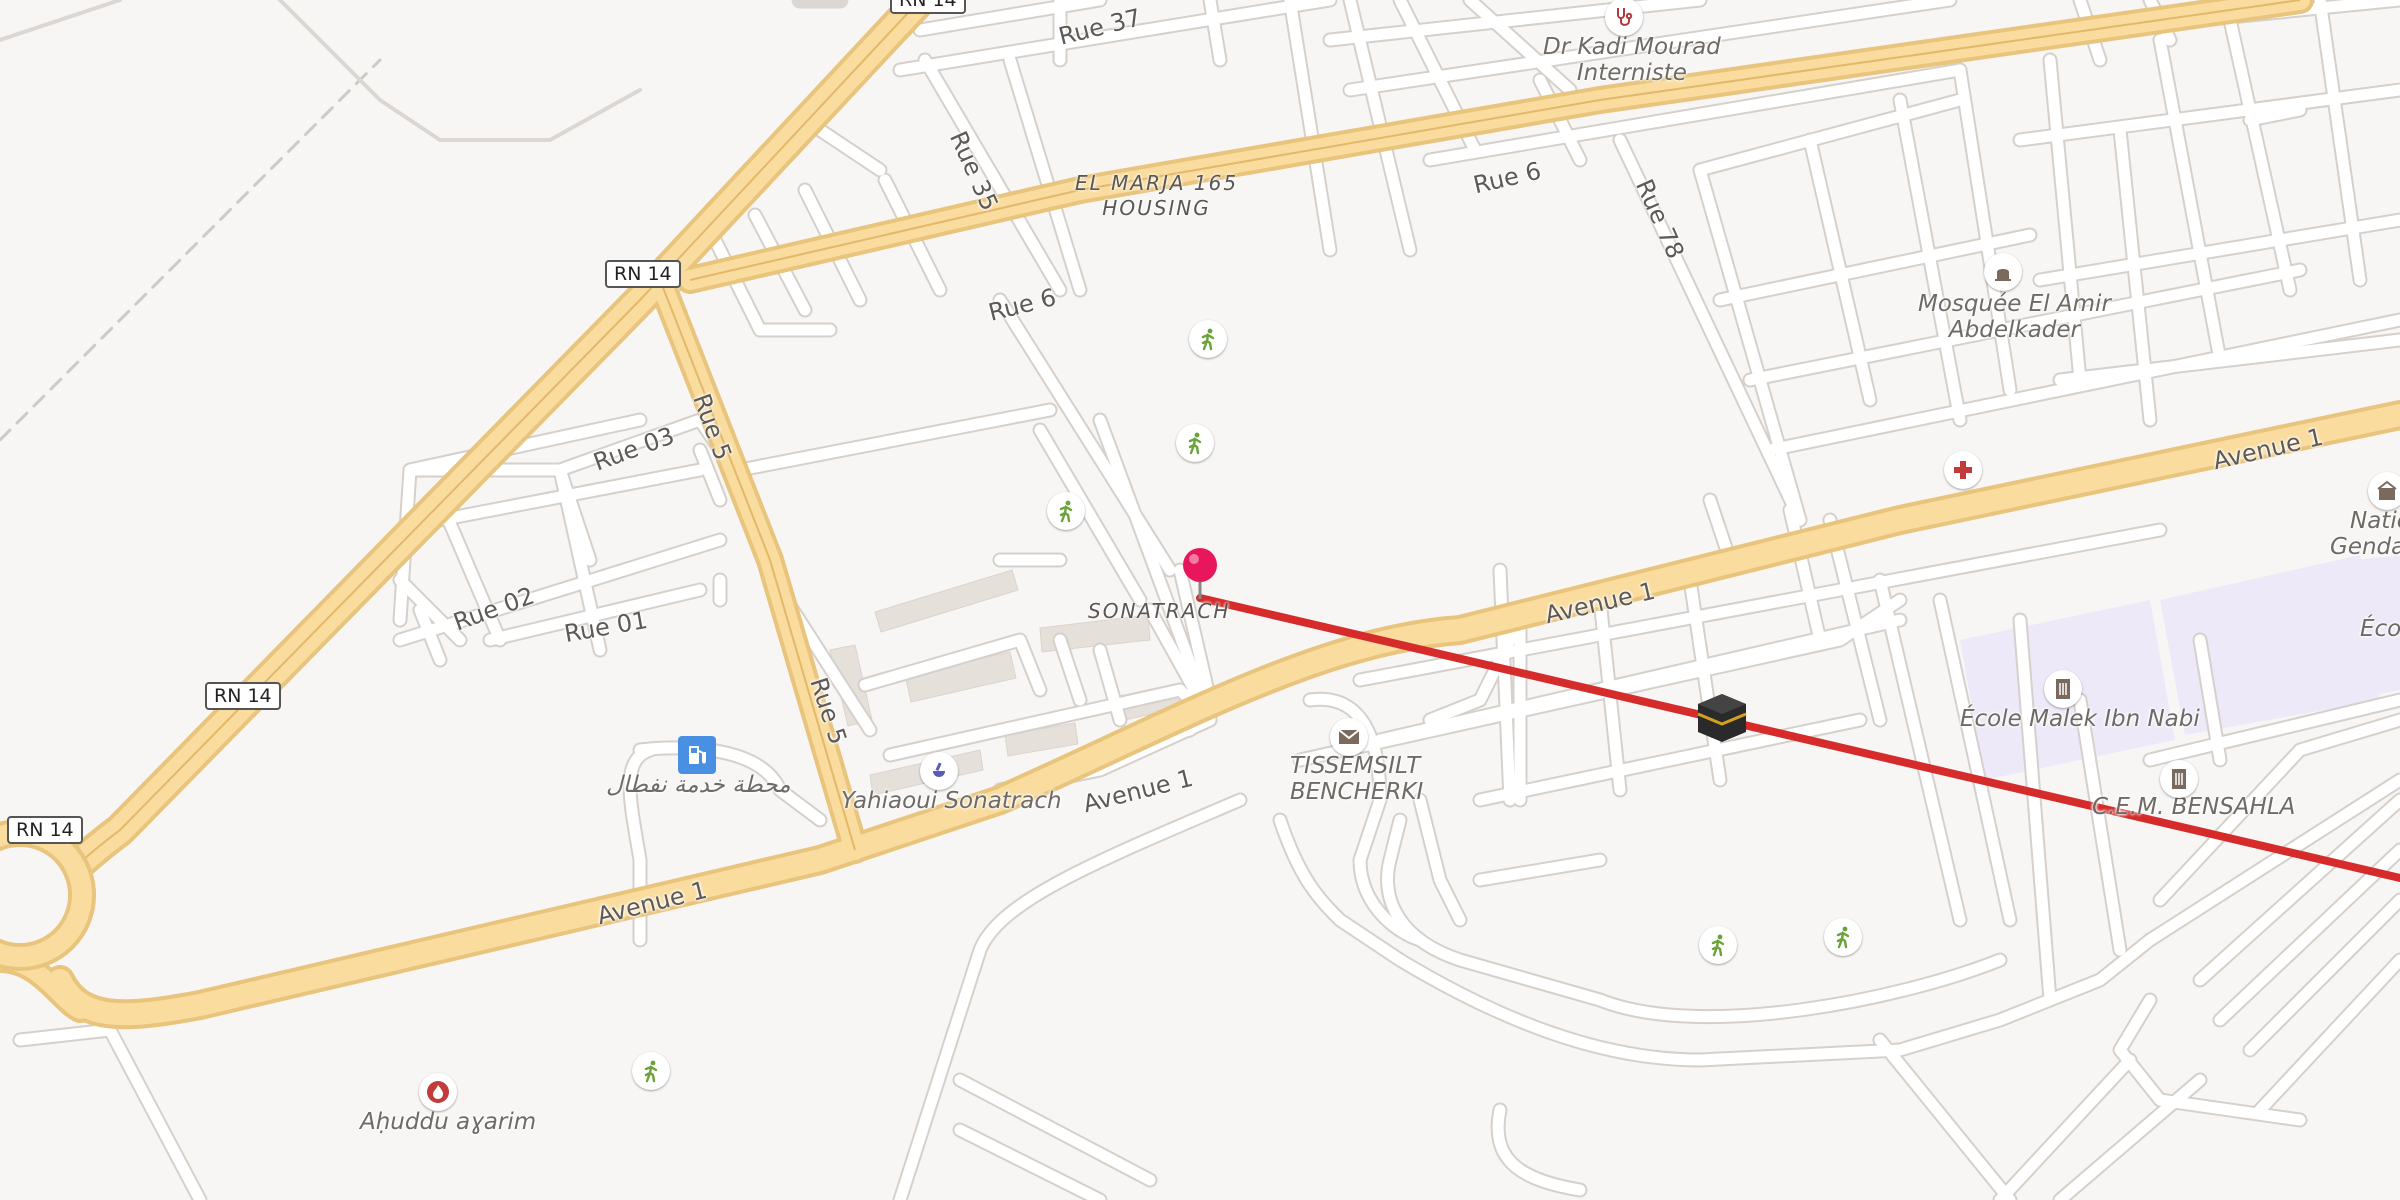  Describe the element at coordinates (1349, 737) in the screenshot. I see `post-office-icon` at that location.